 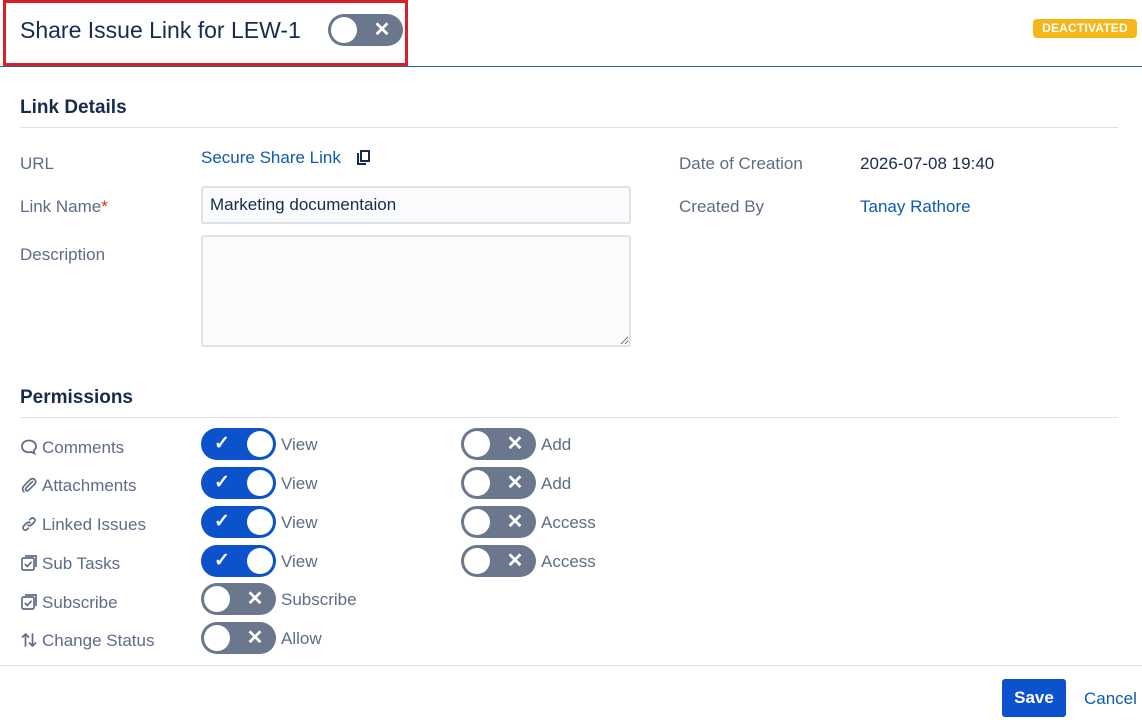 I want to click on permissions-heading: Permissions, so click(x=76, y=397).